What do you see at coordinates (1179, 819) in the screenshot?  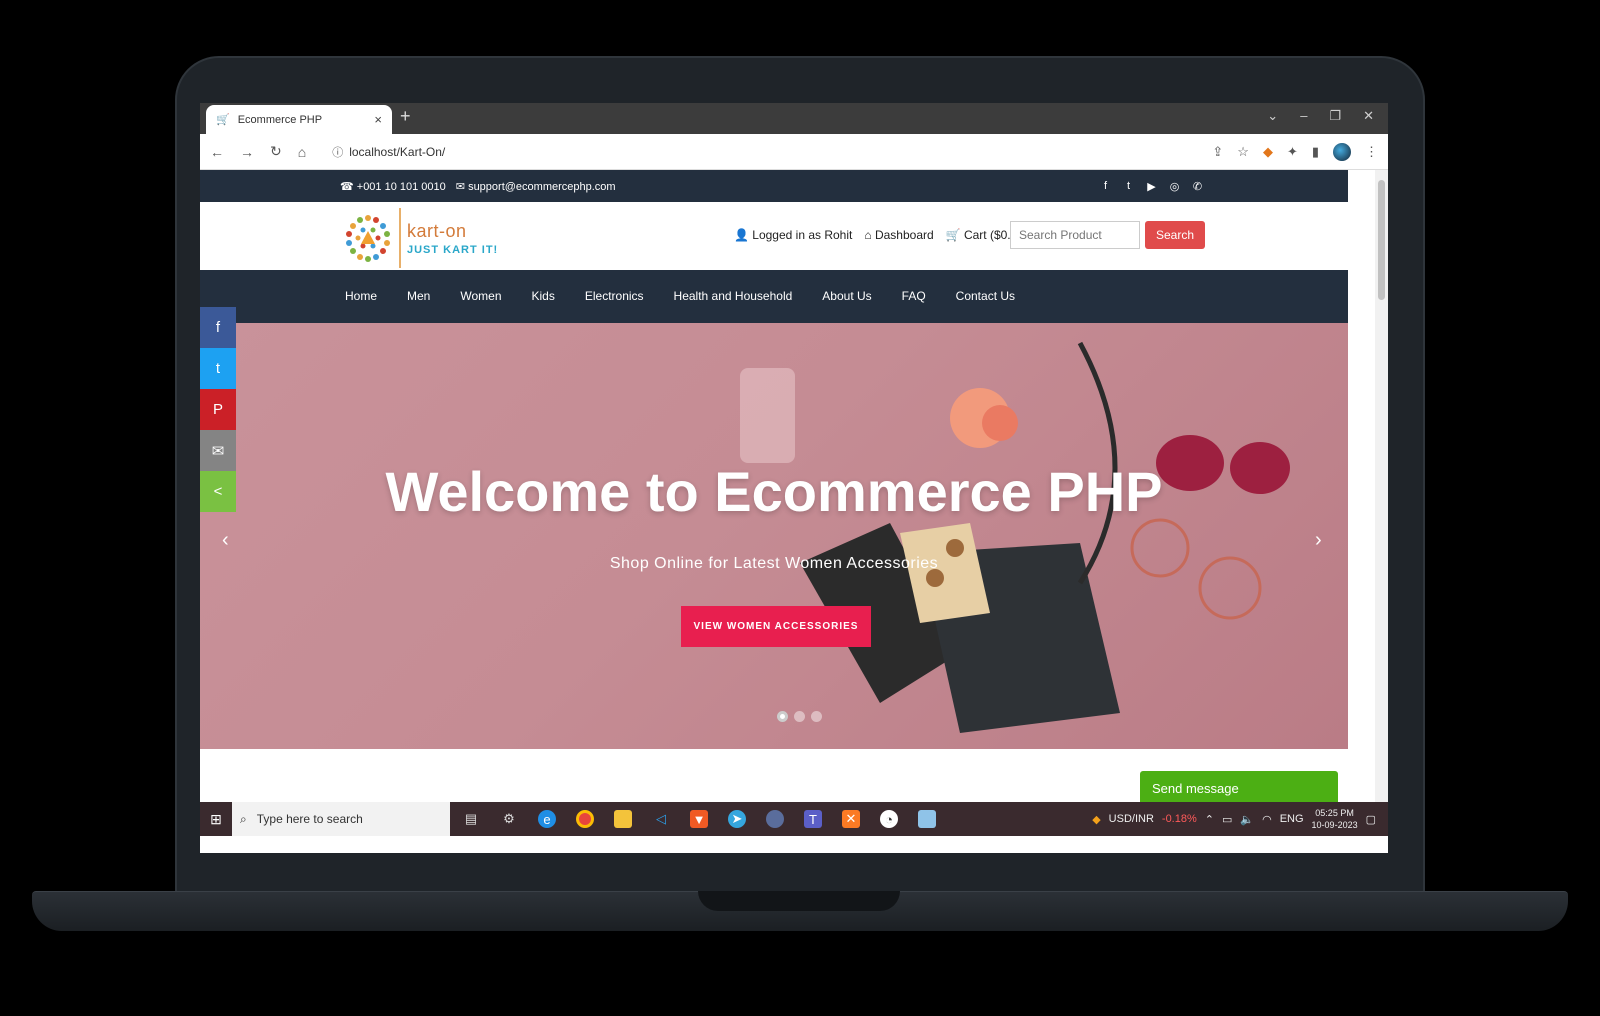 I see `ticker-change: -0.18%` at bounding box center [1179, 819].